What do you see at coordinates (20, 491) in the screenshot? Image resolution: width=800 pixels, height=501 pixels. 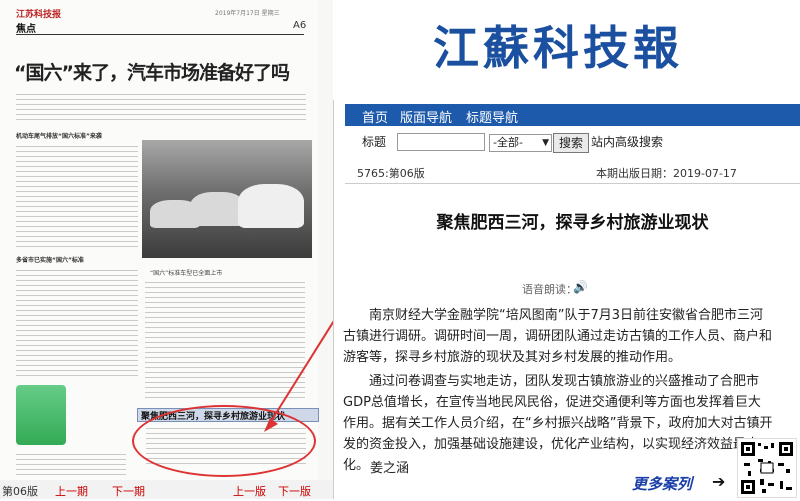 I see `edition-label: 第06版` at bounding box center [20, 491].